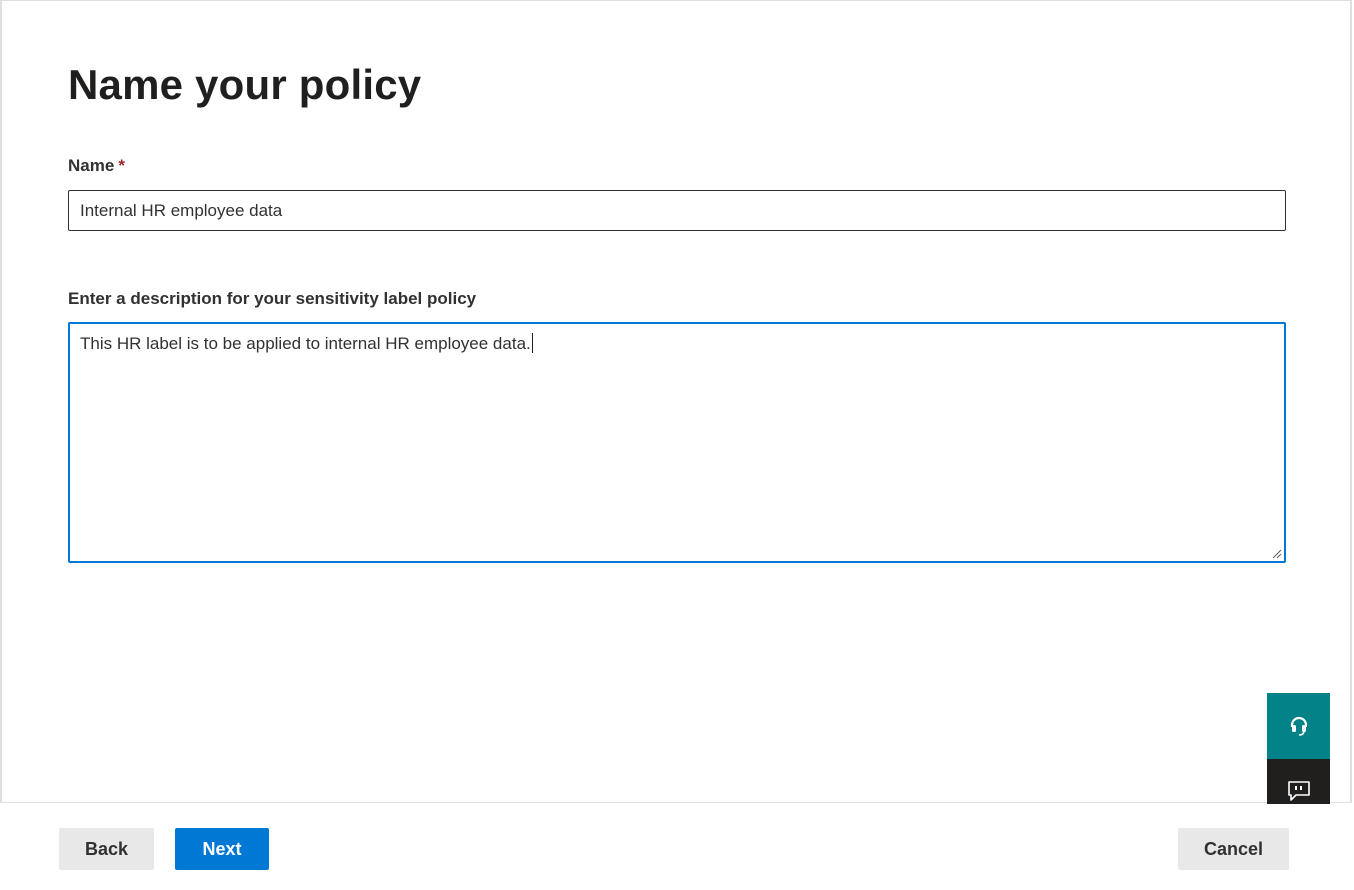 The width and height of the screenshot is (1354, 890). Describe the element at coordinates (106, 849) in the screenshot. I see `back-button: Back` at that location.